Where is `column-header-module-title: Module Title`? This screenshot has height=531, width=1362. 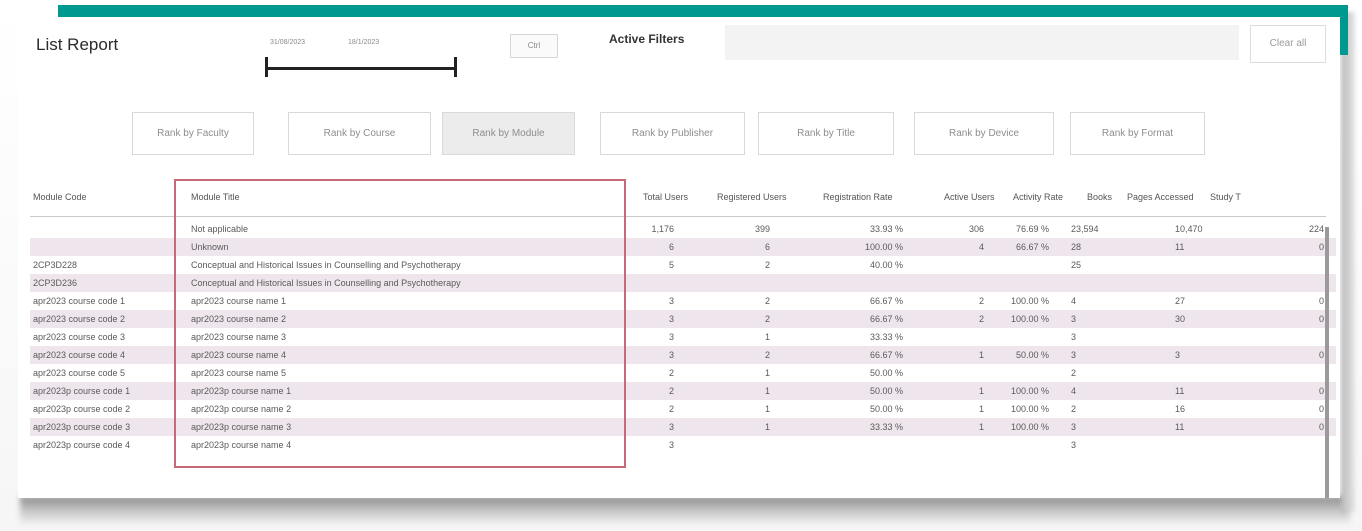 column-header-module-title: Module Title is located at coordinates (215, 197).